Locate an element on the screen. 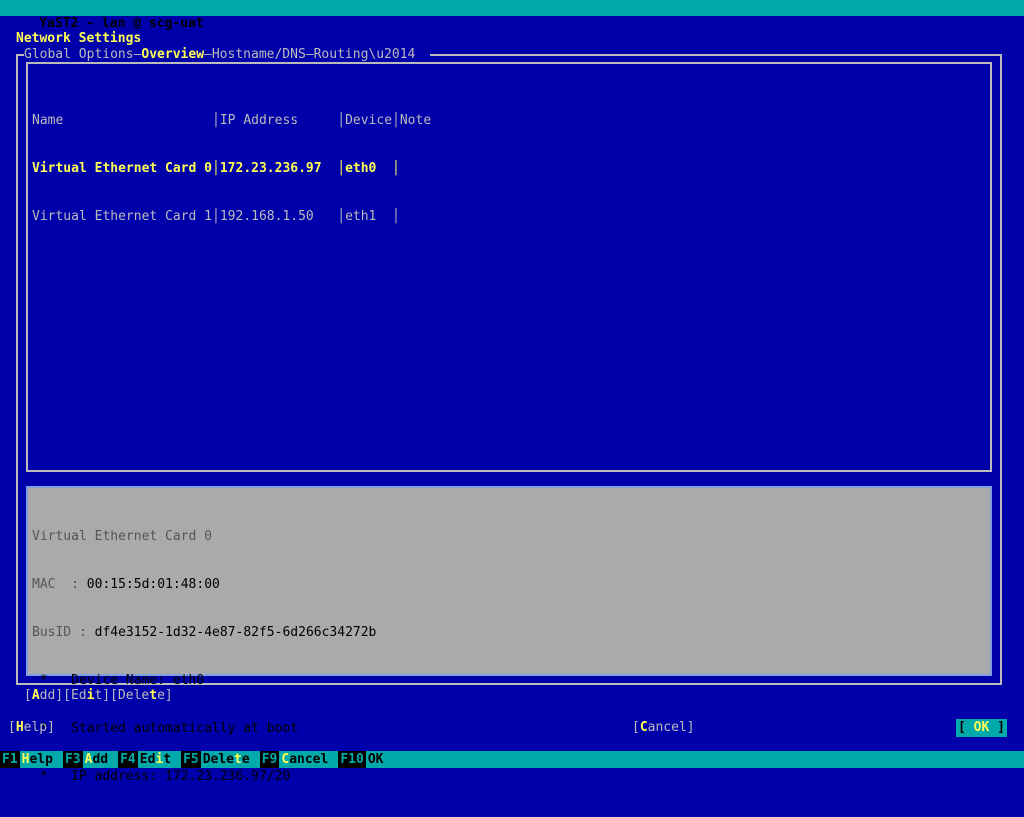  window-title: YaST2 - lan @ scg-uat is located at coordinates (121, 23).